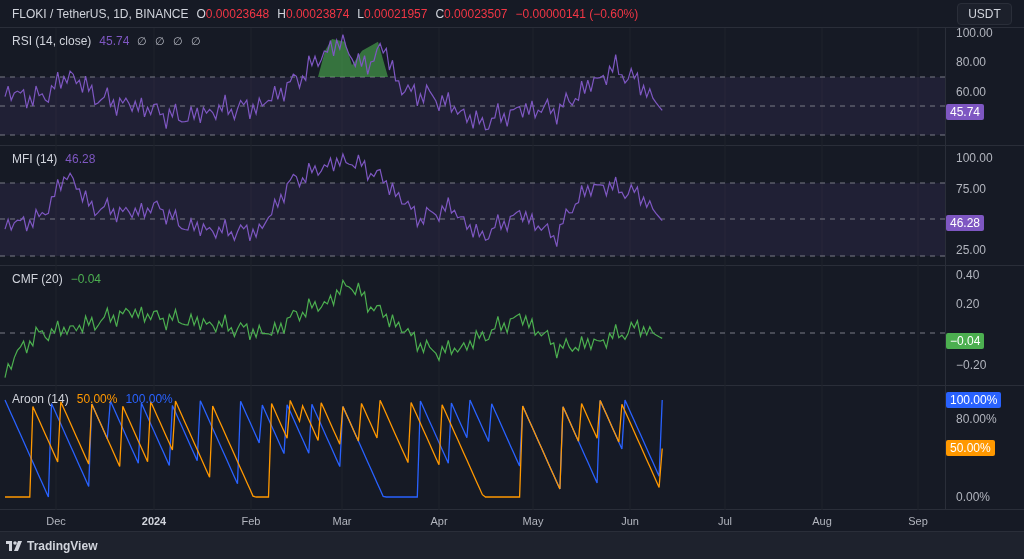  I want to click on axis-label: 25.00, so click(971, 250).